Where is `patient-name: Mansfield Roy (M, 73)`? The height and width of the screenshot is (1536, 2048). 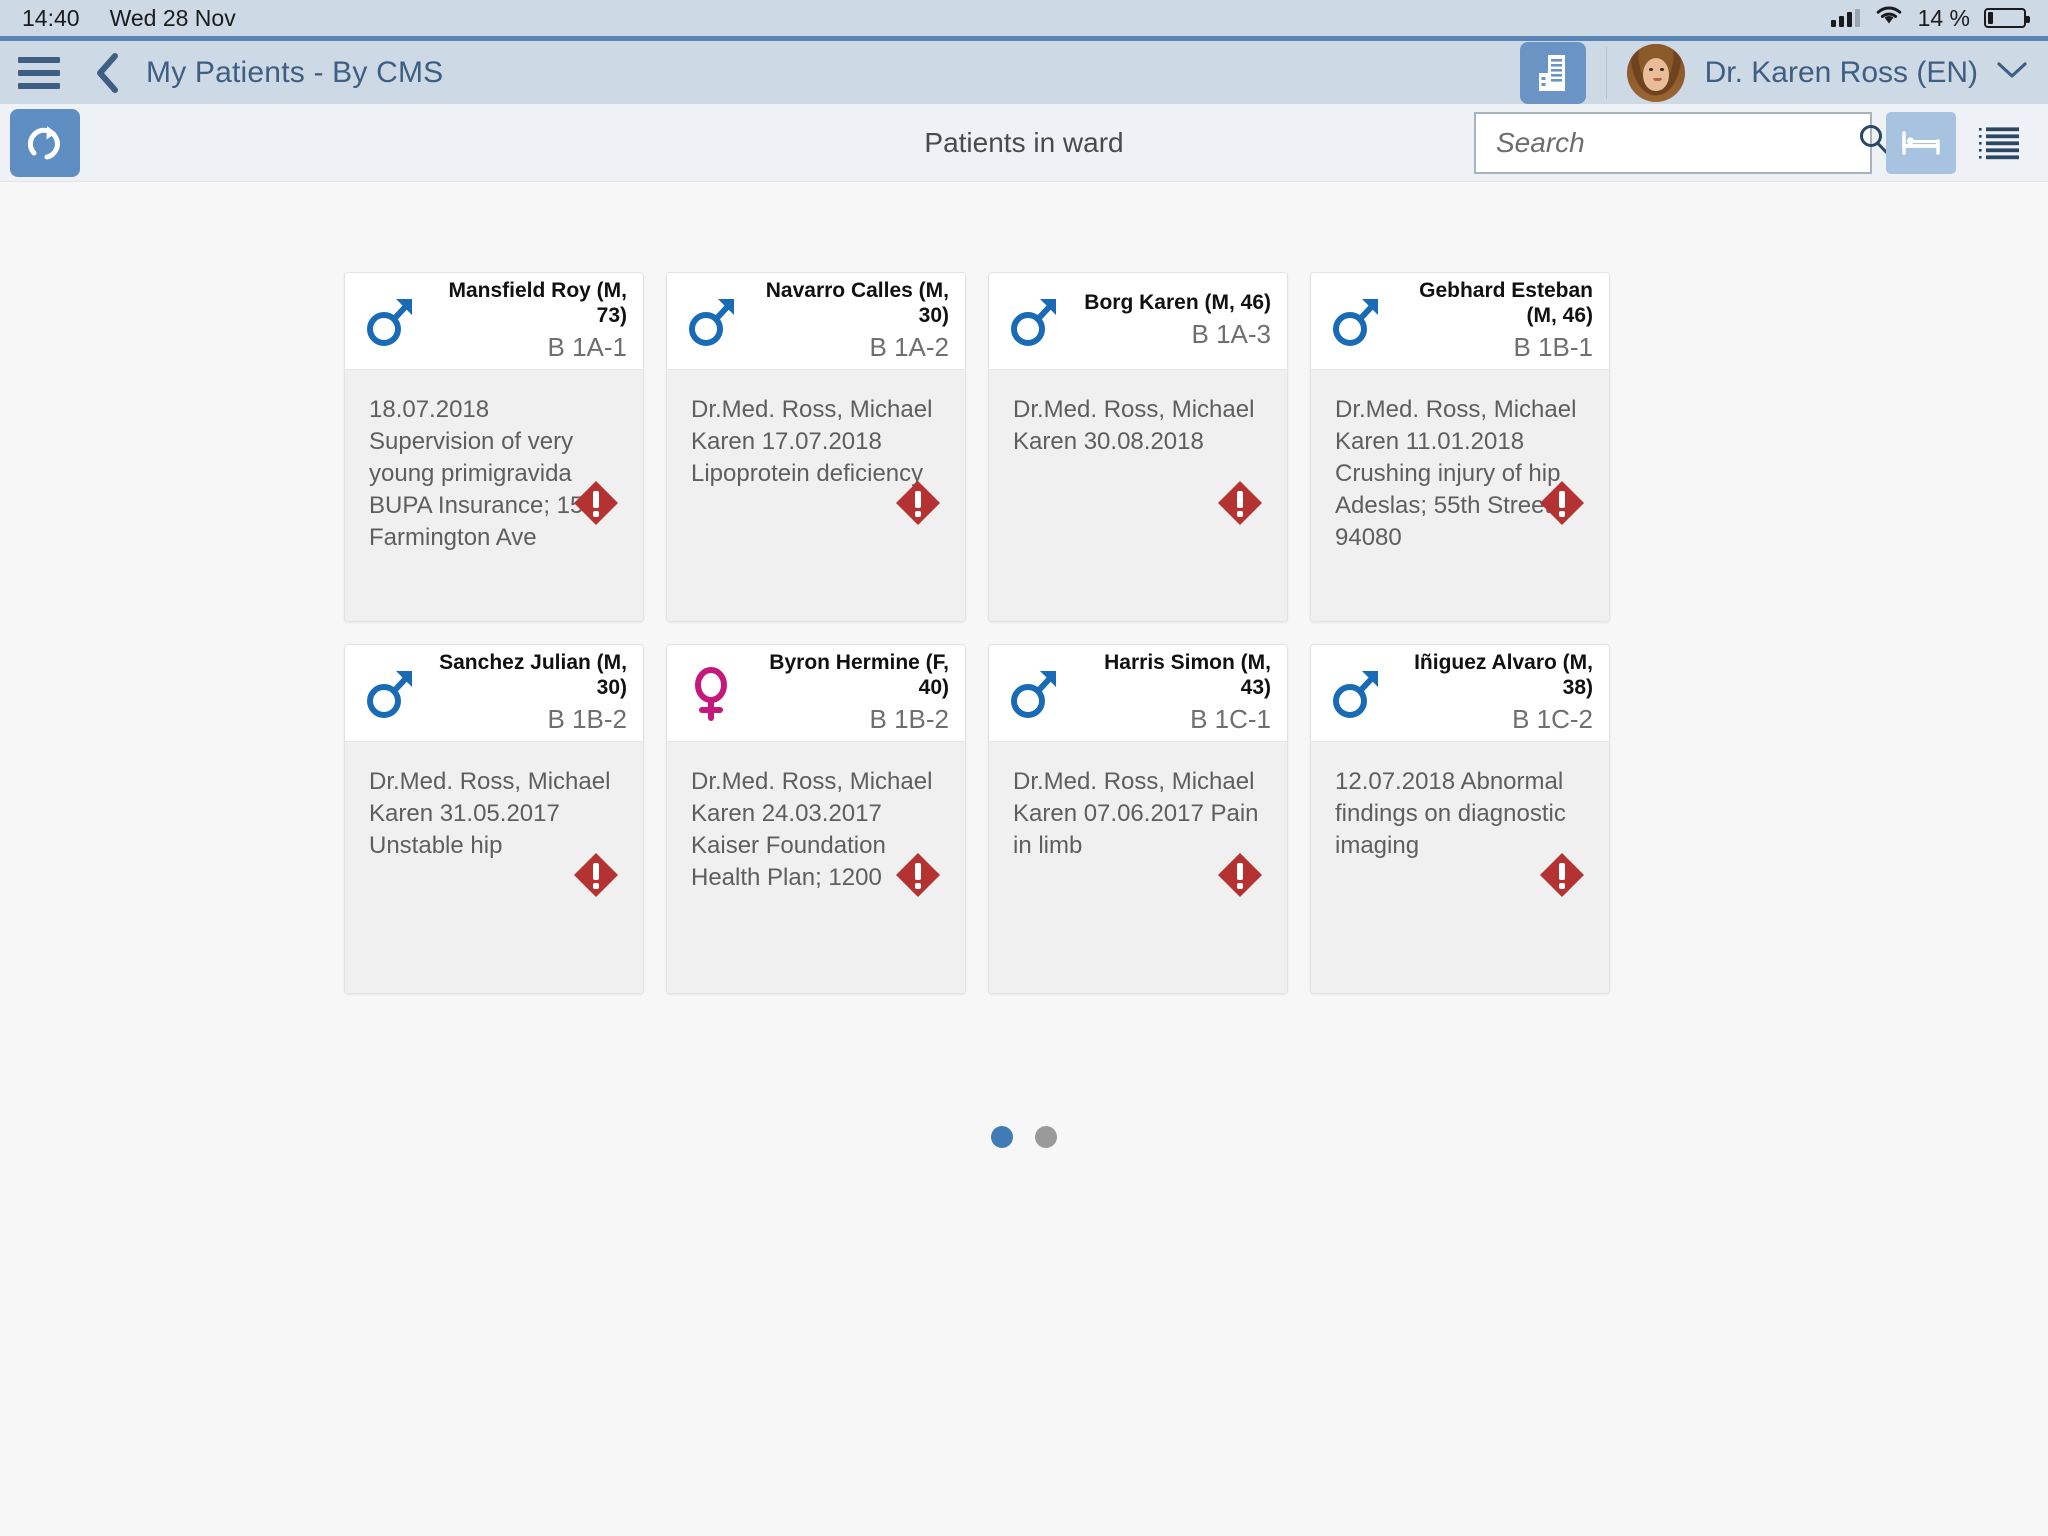
patient-name: Mansfield Roy (M, 73) is located at coordinates (537, 302).